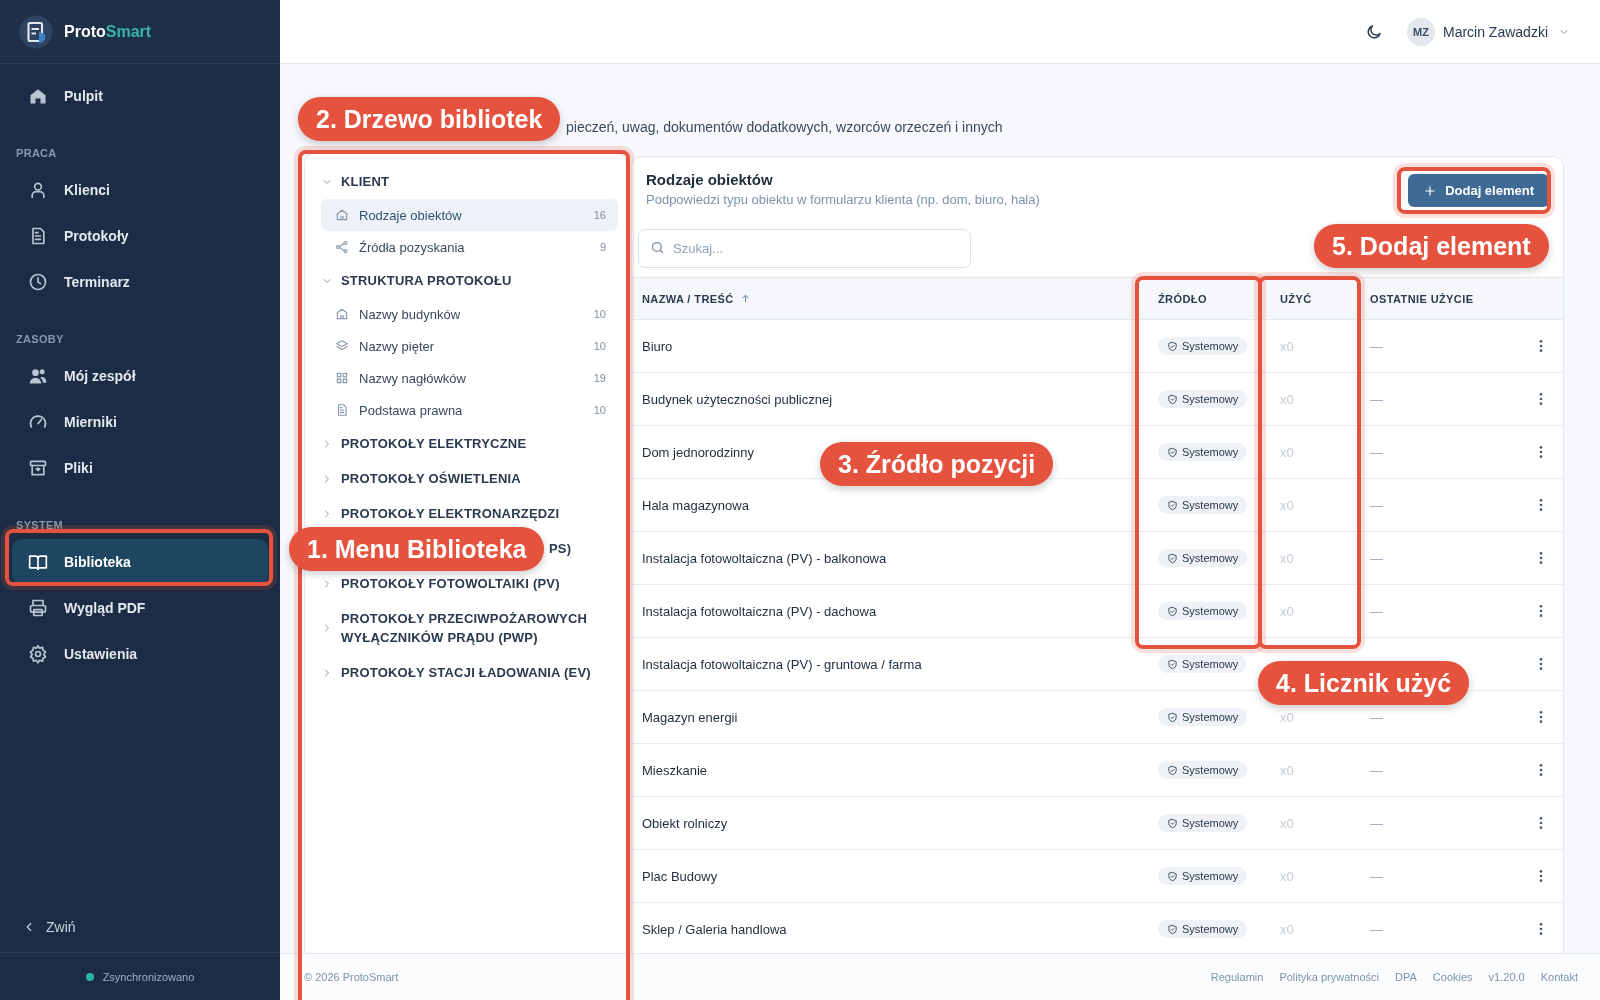 This screenshot has width=1600, height=1000. What do you see at coordinates (38, 282) in the screenshot?
I see `clock-icon` at bounding box center [38, 282].